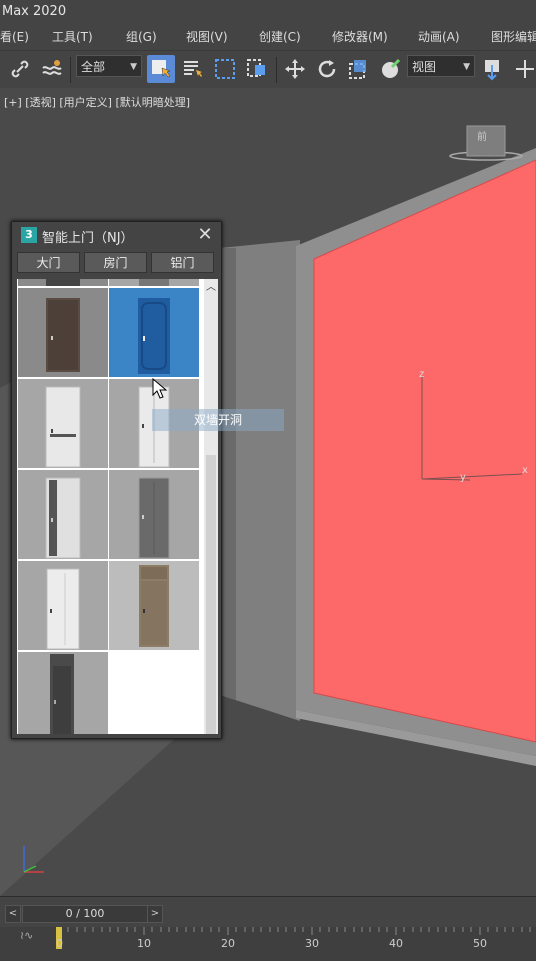 This screenshot has width=536, height=961. Describe the element at coordinates (280, 37) in the screenshot. I see `menu-create: 创建(C)` at that location.